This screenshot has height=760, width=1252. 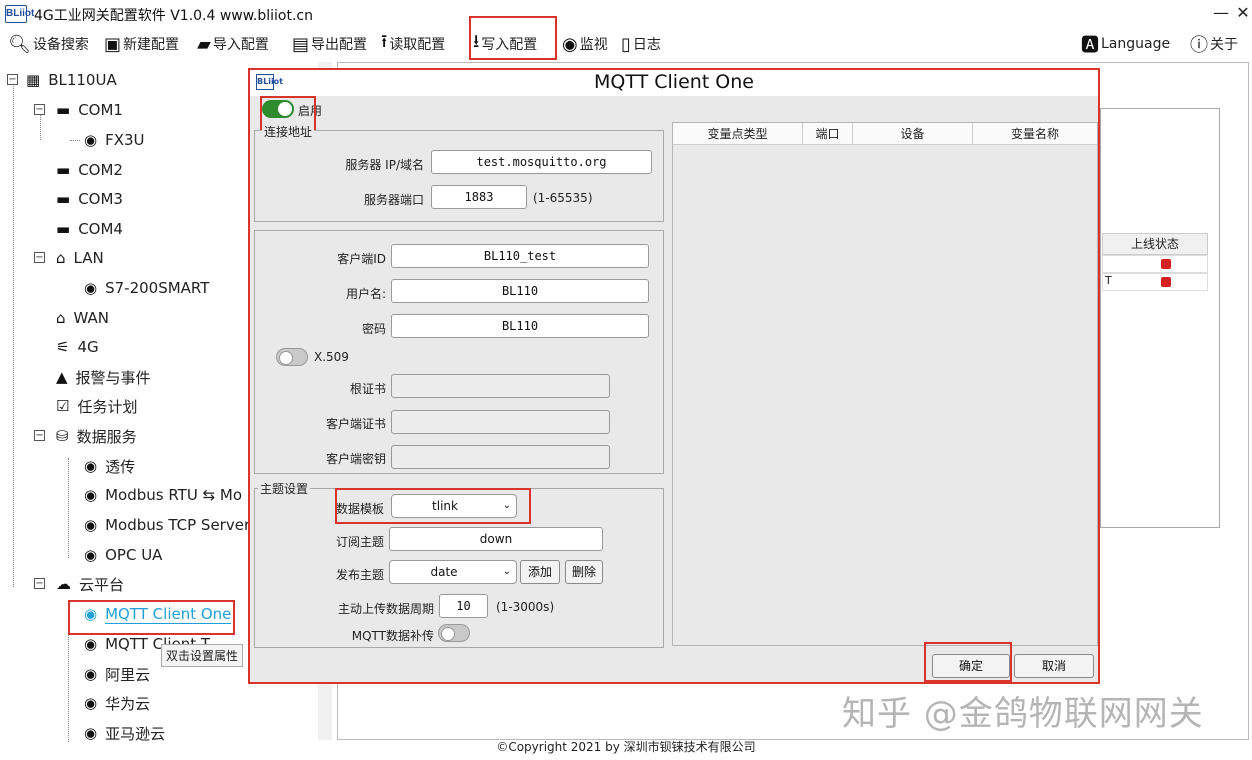 I want to click on tree-root-bl110ua: ▦ BL110UA, so click(x=71, y=80).